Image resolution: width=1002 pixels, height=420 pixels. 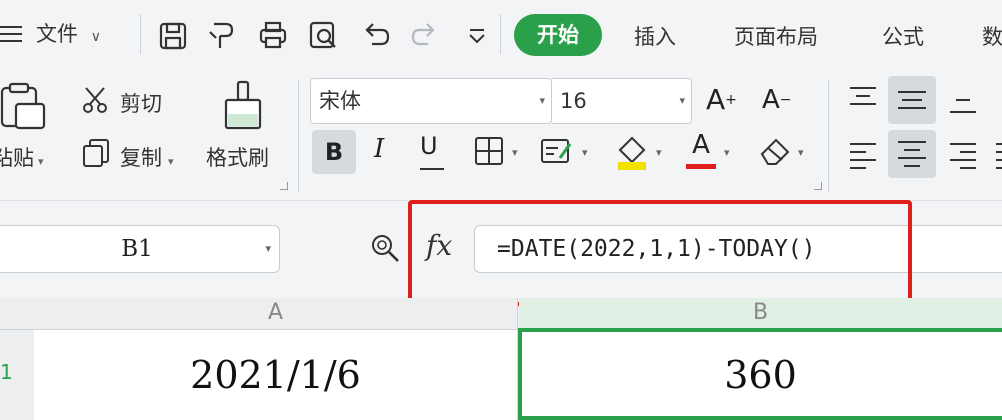 I want to click on align-center-icon, so click(x=912, y=154).